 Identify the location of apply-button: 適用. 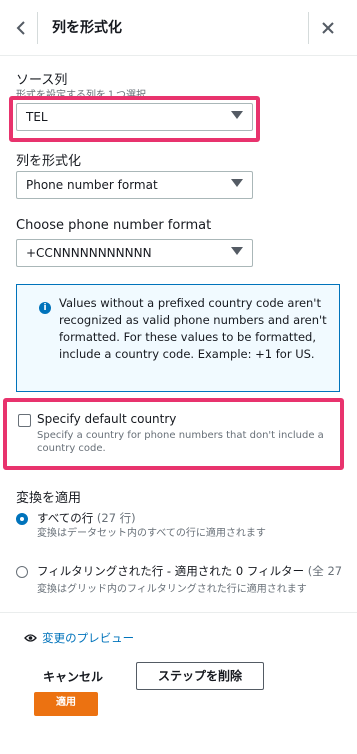
(66, 704).